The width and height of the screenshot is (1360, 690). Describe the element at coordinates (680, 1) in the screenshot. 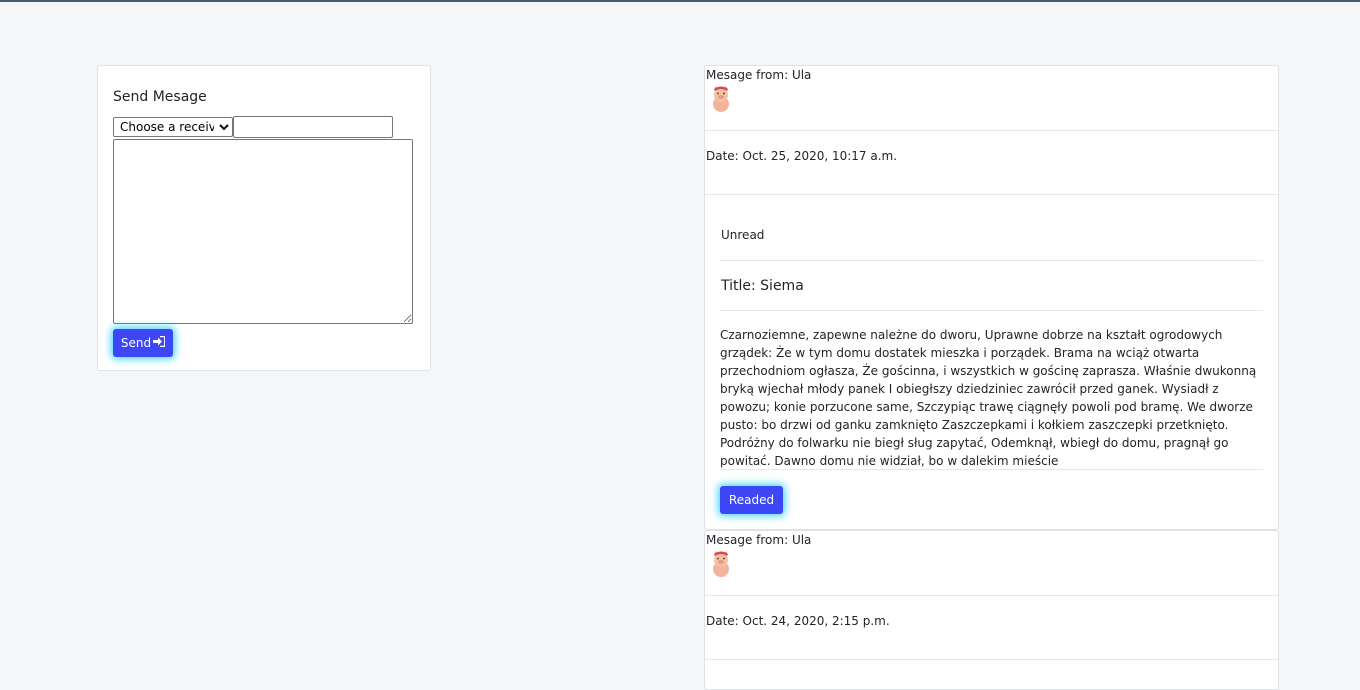

I see `top-border` at that location.